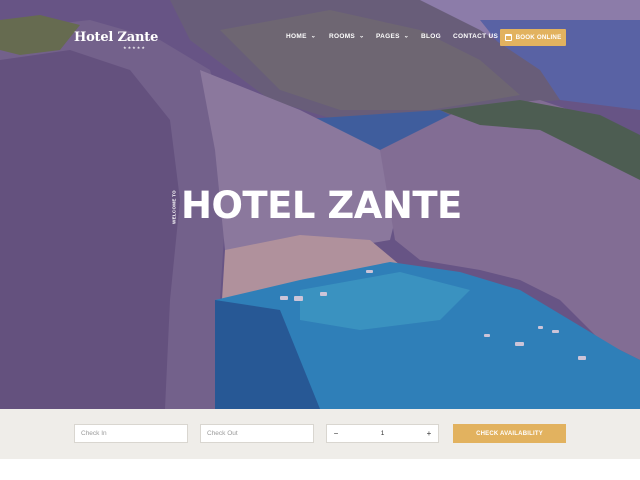  I want to click on nav-blog-label: BLOG, so click(431, 36).